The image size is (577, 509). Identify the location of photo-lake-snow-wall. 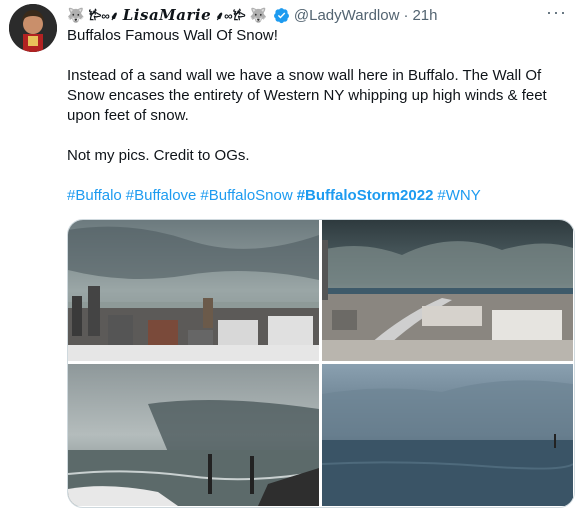
(447, 435).